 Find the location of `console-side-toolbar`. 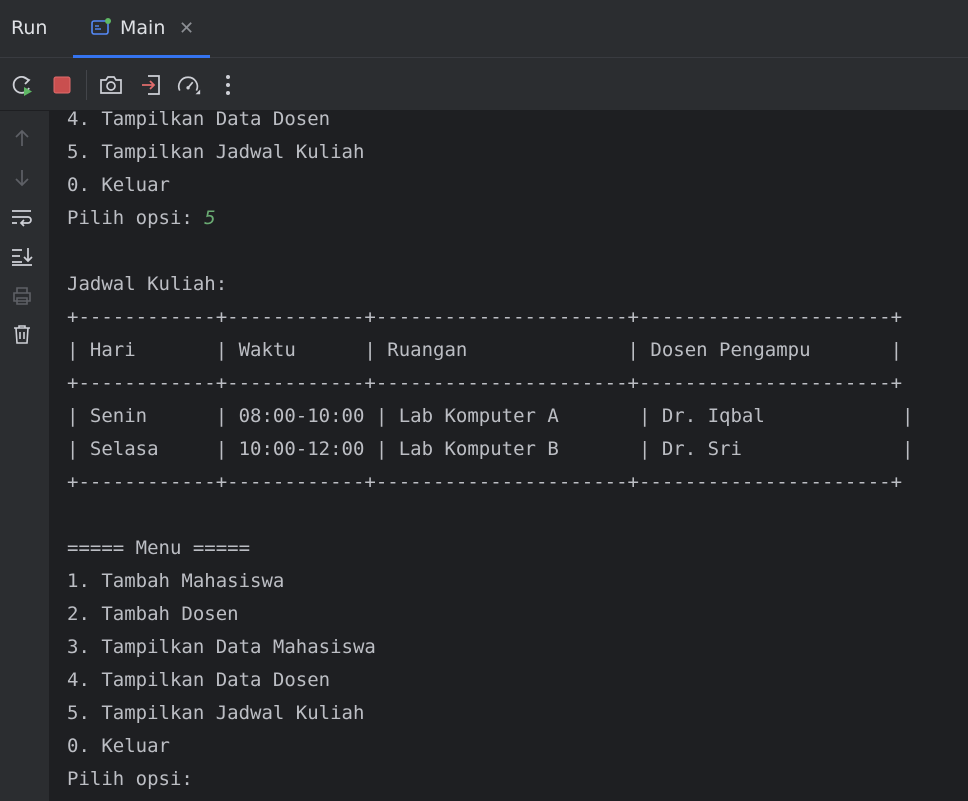

console-side-toolbar is located at coordinates (24, 456).